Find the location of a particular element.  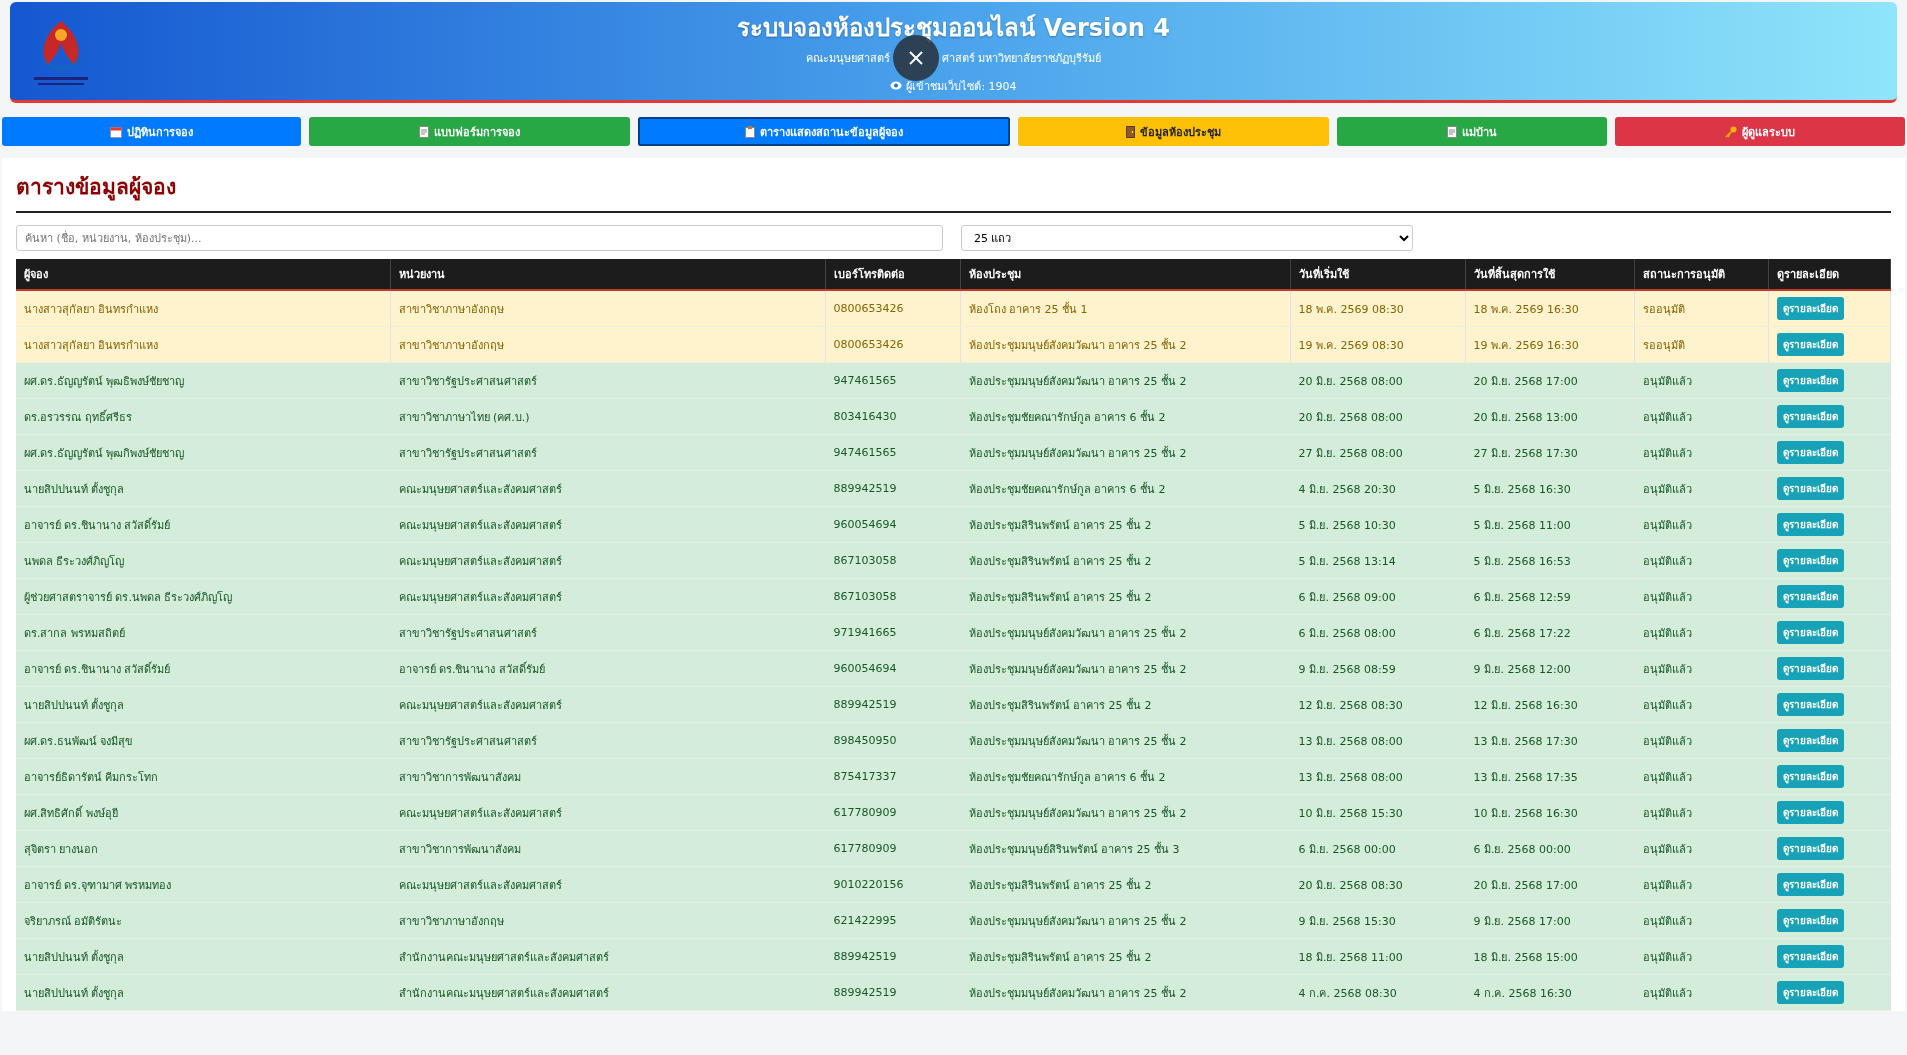

start-date: 20 มิ.ย. 2568 08:30 is located at coordinates (1377, 884).